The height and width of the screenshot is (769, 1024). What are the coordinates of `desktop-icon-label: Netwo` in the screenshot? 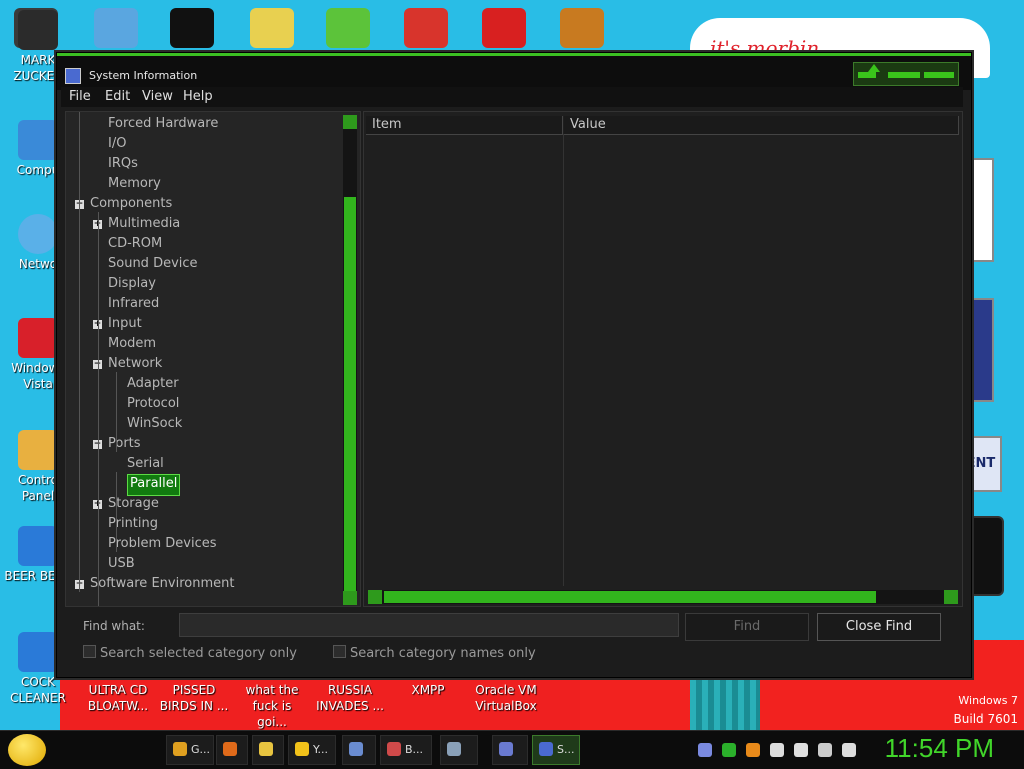 It's located at (38, 264).